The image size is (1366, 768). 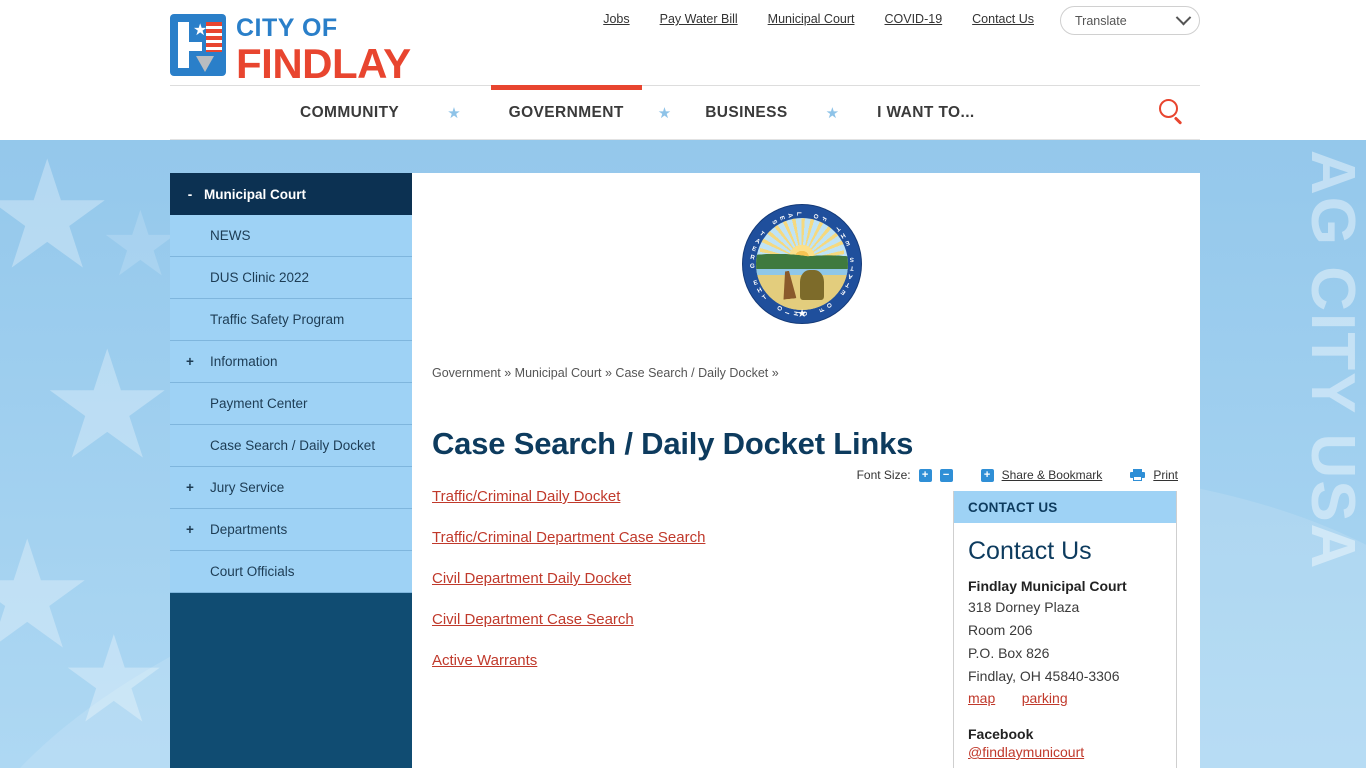 I want to click on collapse-toggle-icon: -, so click(x=190, y=194).